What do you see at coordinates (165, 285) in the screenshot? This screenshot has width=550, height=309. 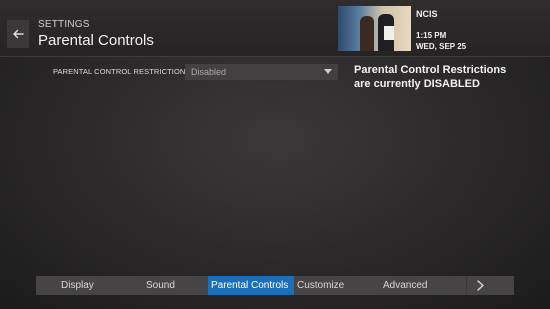 I see `tab-sound: Sound` at bounding box center [165, 285].